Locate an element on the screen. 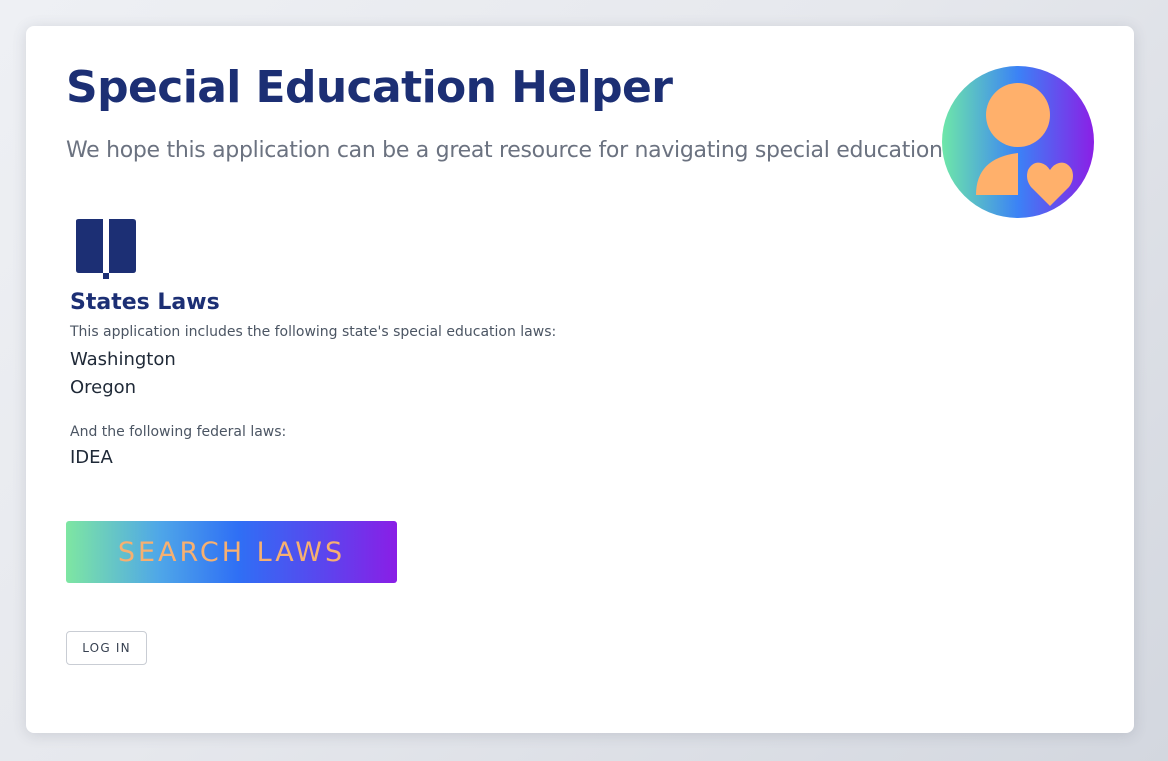 Image resolution: width=1168 pixels, height=761 pixels. state-item: Oregon is located at coordinates (103, 387).